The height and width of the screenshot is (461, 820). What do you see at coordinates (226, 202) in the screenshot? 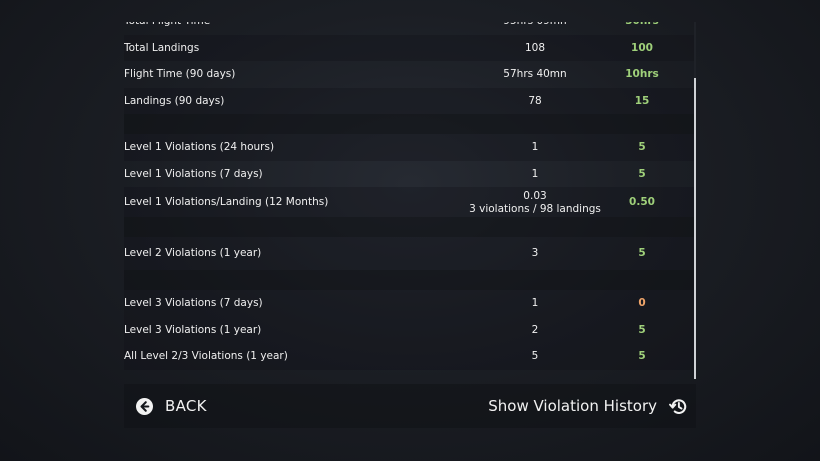
I see `row-label: Level 1 Violations/Landing (12 Months)` at bounding box center [226, 202].